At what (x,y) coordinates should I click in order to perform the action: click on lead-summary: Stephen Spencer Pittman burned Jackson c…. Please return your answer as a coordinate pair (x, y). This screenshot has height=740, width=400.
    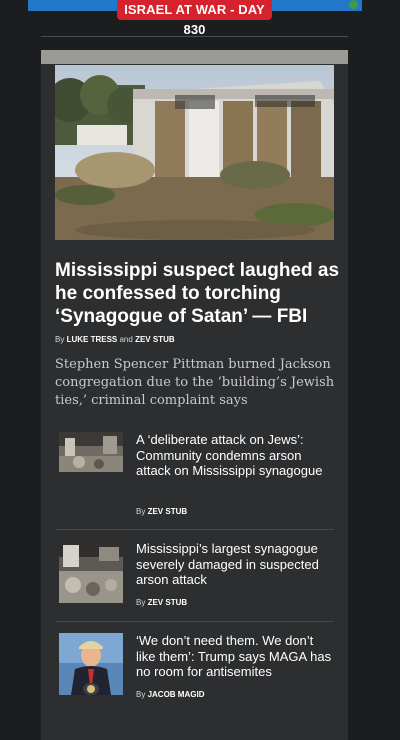
    Looking at the image, I should click on (197, 383).